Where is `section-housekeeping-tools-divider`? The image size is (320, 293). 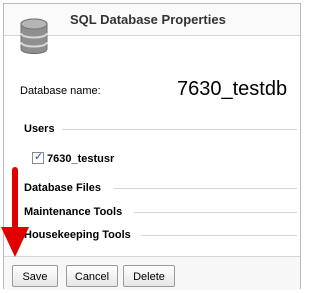
section-housekeeping-tools-divider is located at coordinates (219, 235).